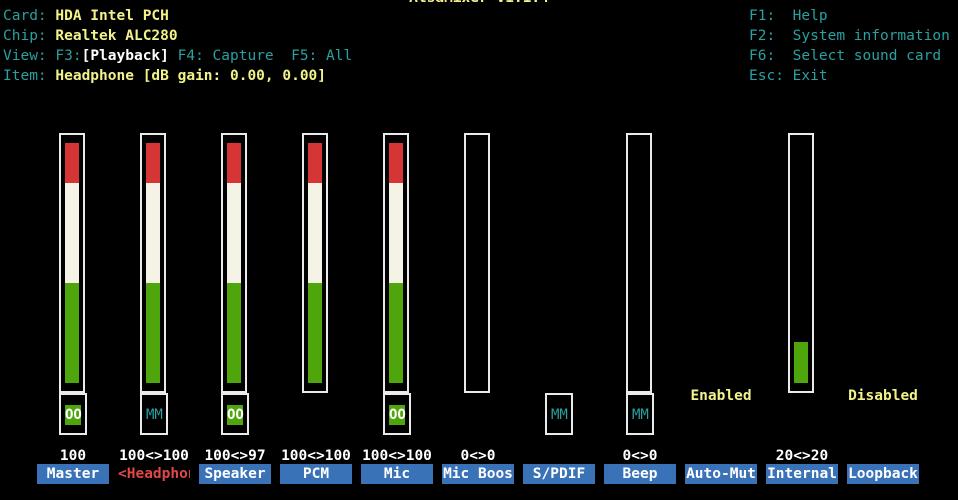  I want to click on view-label: View:, so click(25, 56).